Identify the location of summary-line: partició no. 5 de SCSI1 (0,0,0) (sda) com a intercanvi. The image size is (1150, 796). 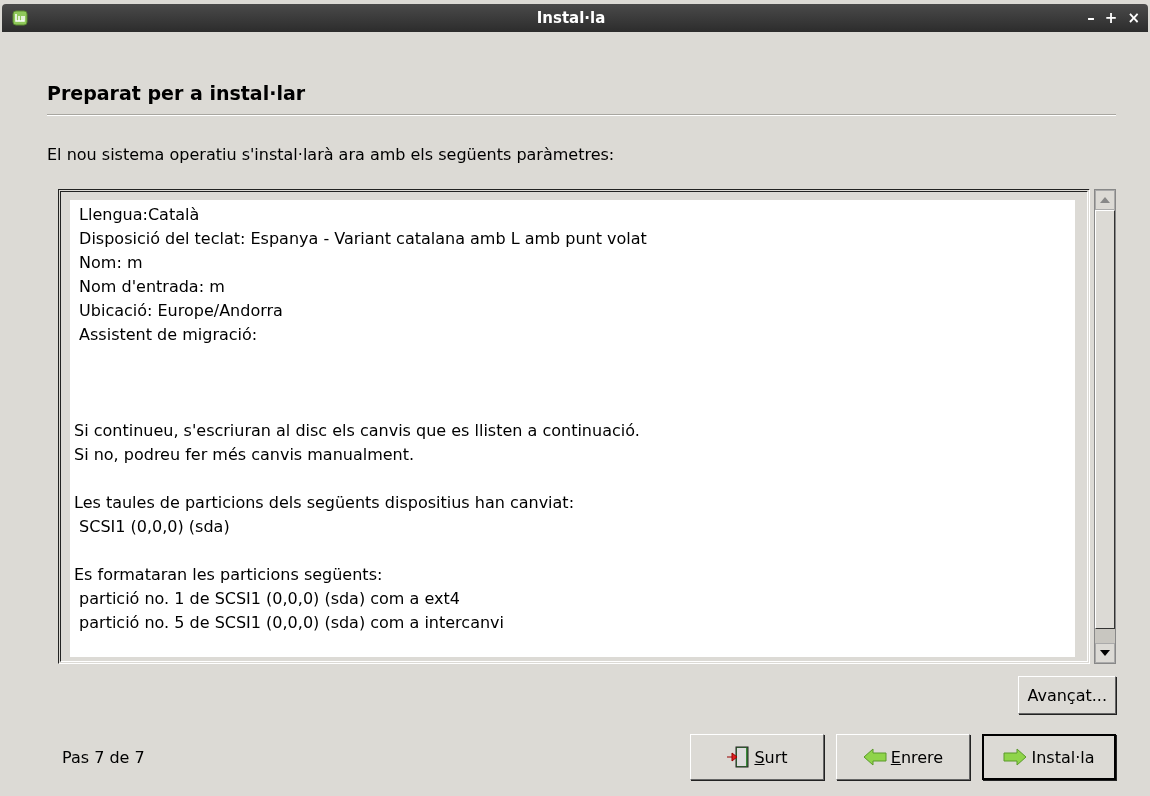
(291, 623).